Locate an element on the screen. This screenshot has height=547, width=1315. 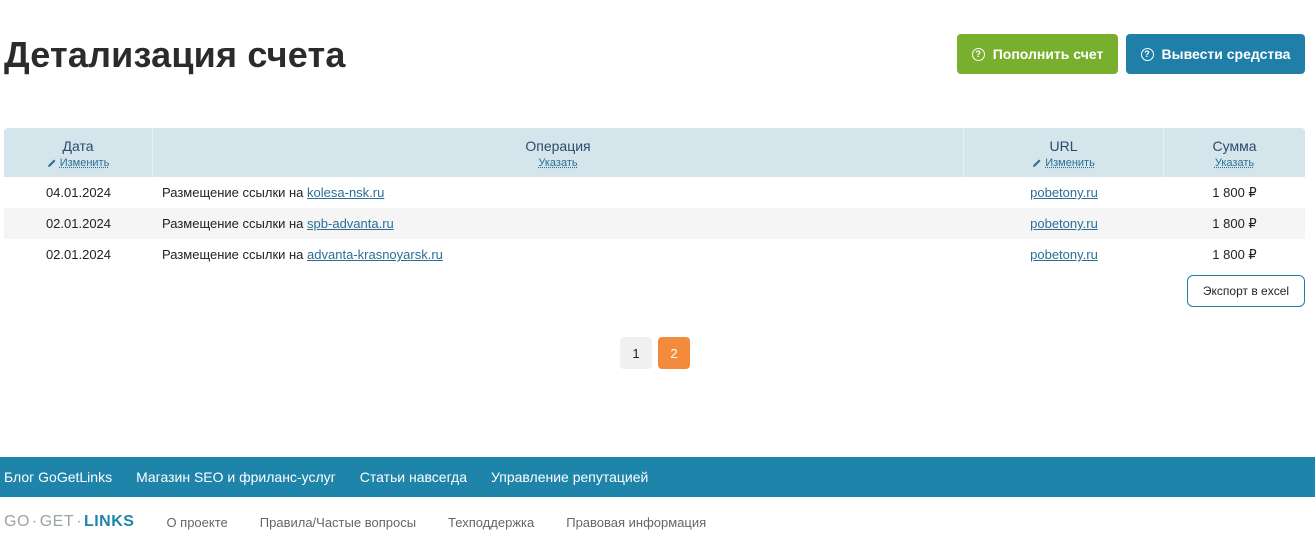
pagination: 1 2 is located at coordinates (655, 353).